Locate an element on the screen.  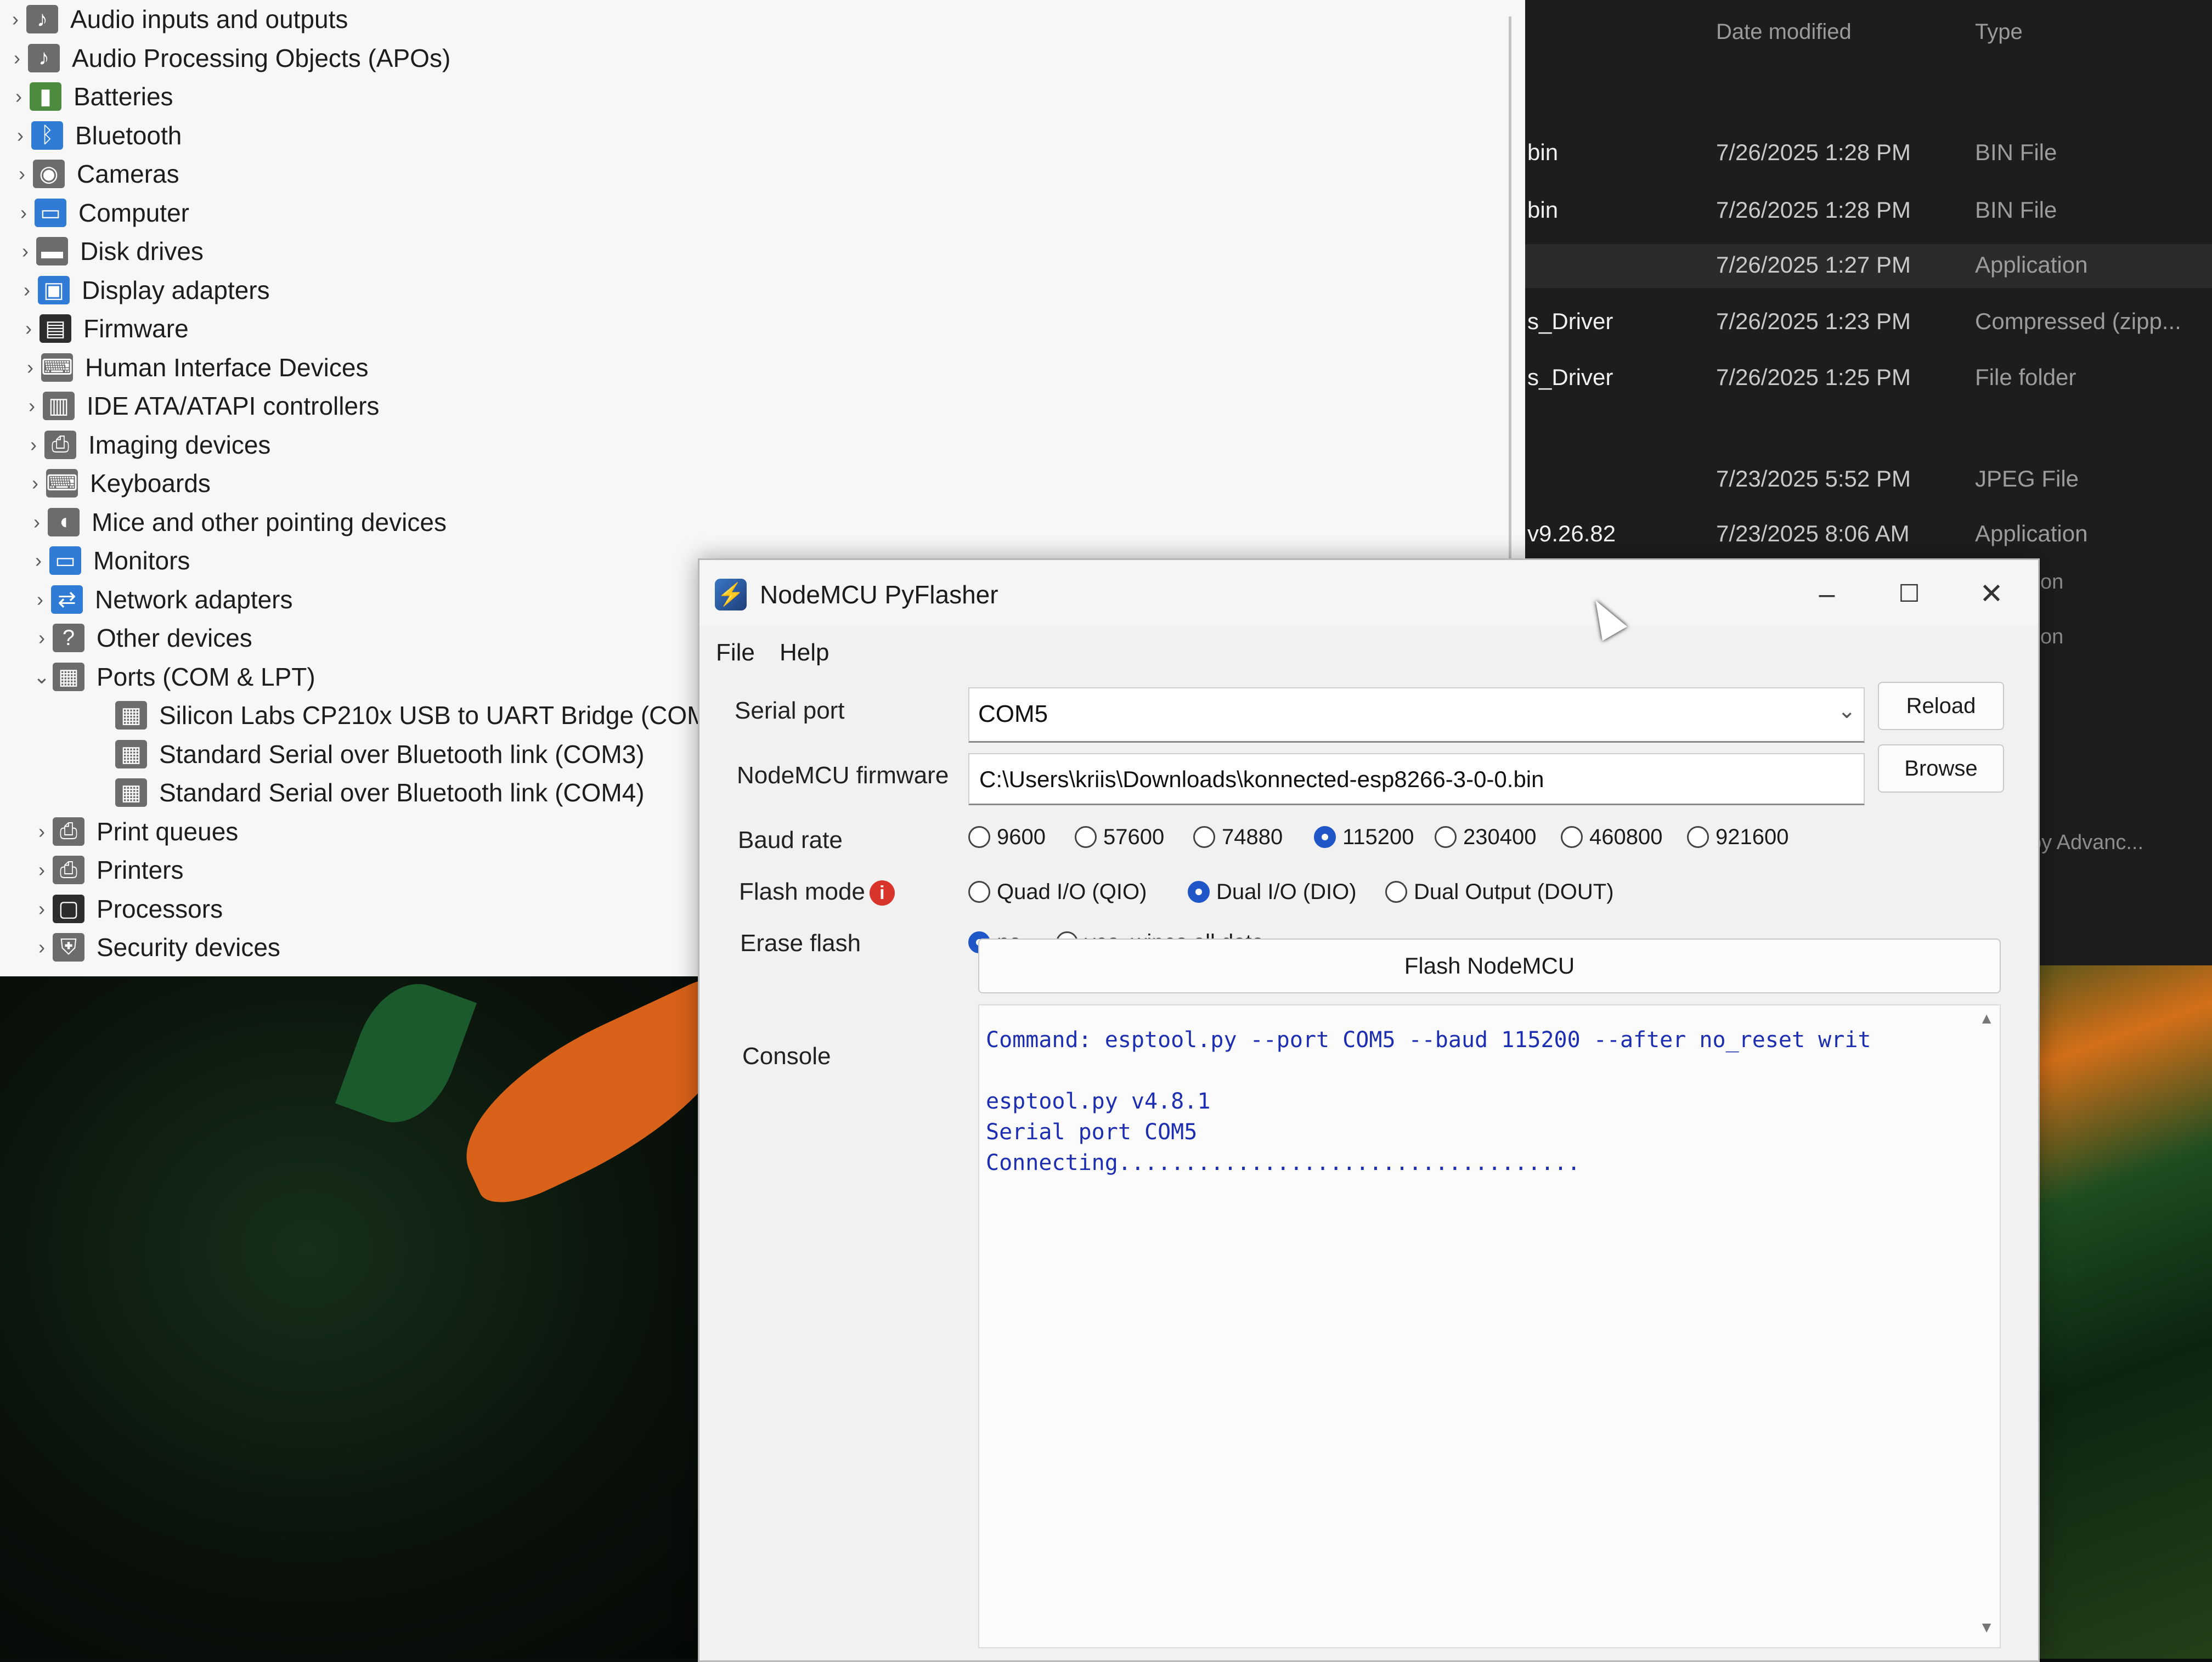
device-category: › ◉ Cameras is located at coordinates (95, 174).